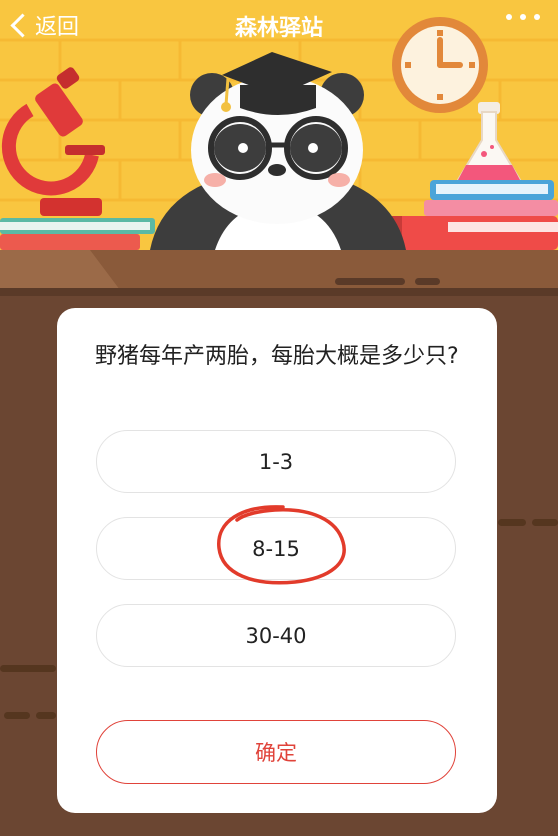 Image resolution: width=558 pixels, height=836 pixels. I want to click on option-1-button: 1-3, so click(276, 461).